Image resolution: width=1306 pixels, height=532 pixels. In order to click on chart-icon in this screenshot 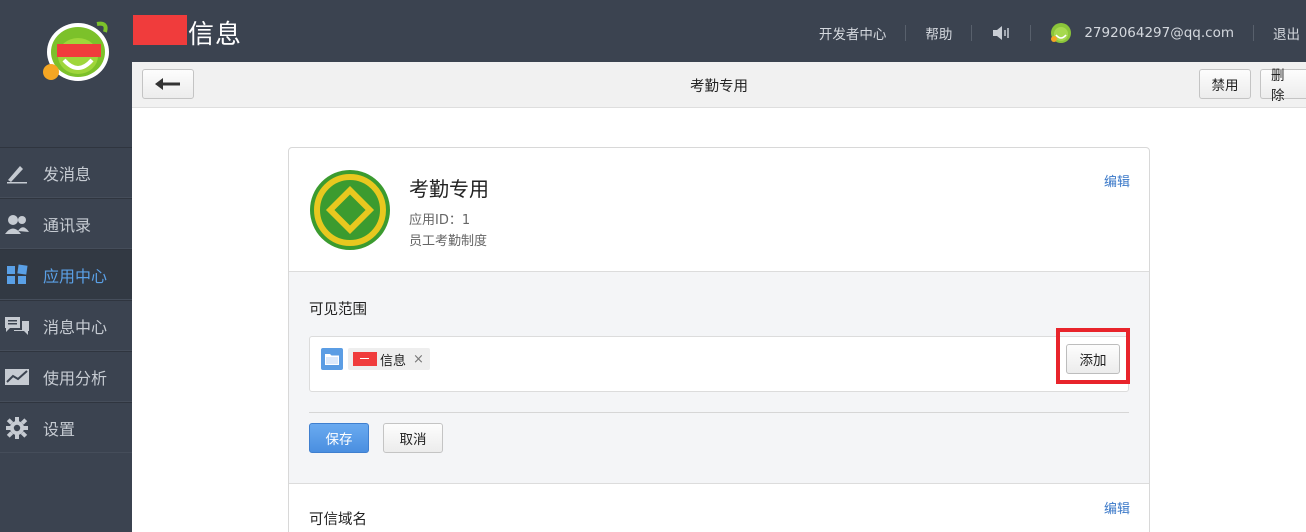, I will do `click(17, 377)`.